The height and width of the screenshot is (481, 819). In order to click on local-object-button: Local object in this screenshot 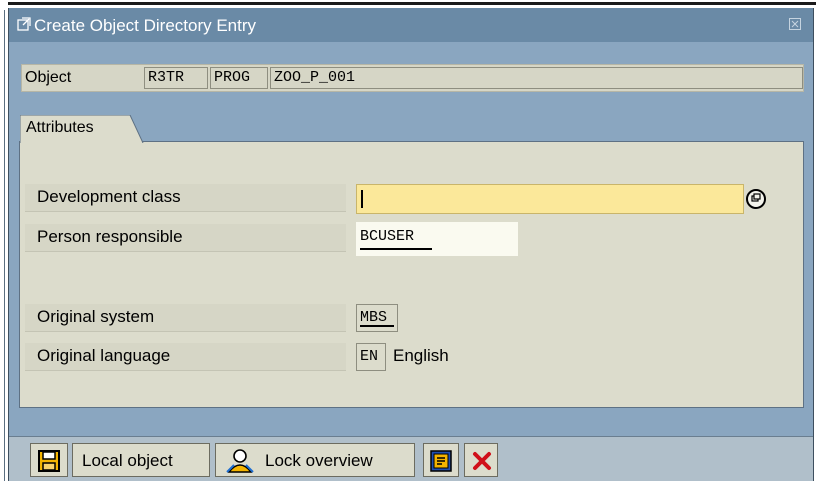, I will do `click(141, 460)`.